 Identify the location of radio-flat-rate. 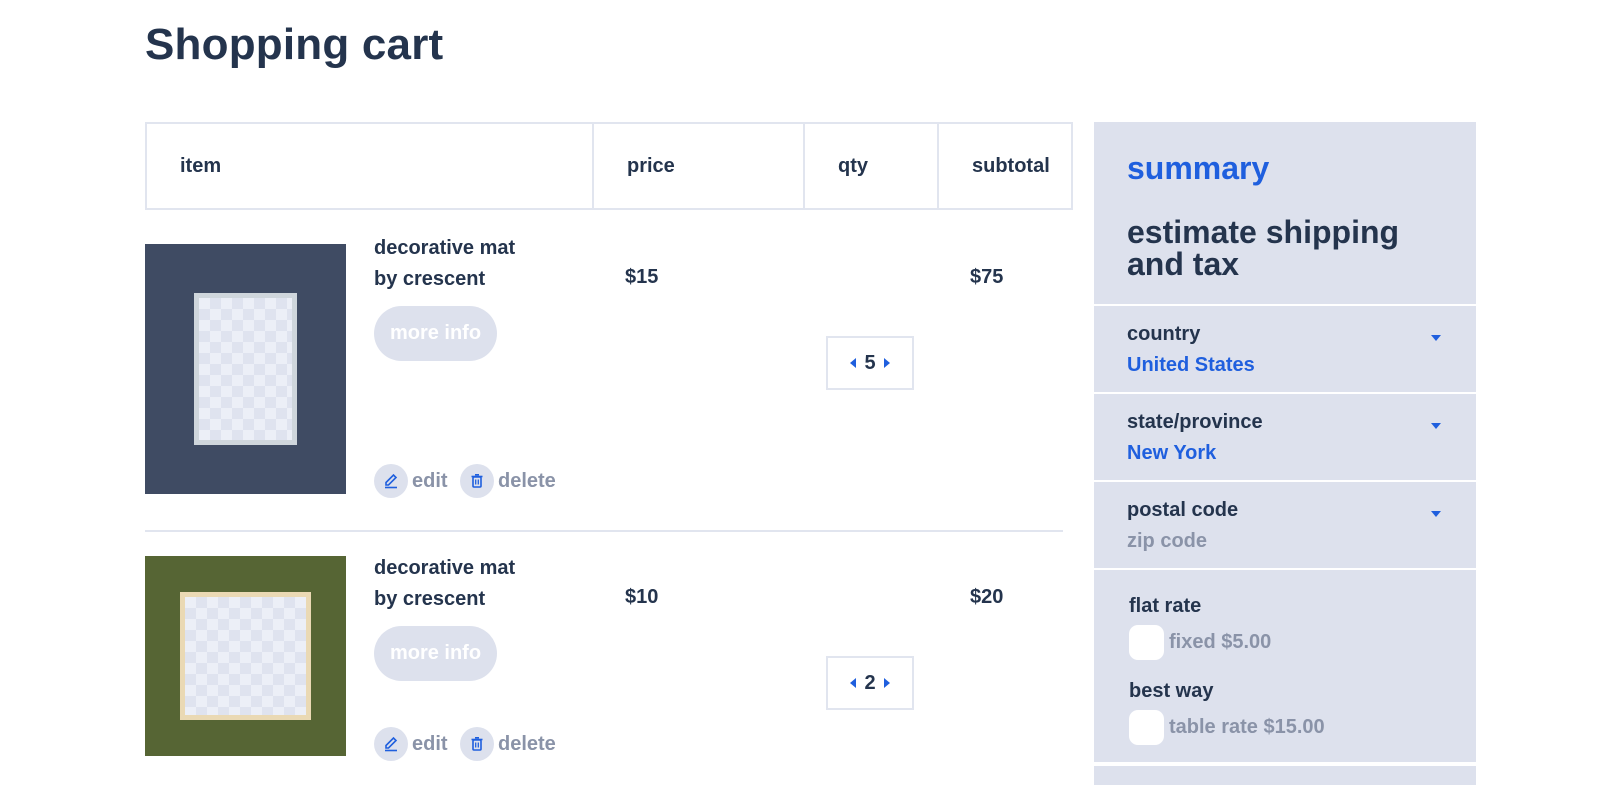
(1146, 642).